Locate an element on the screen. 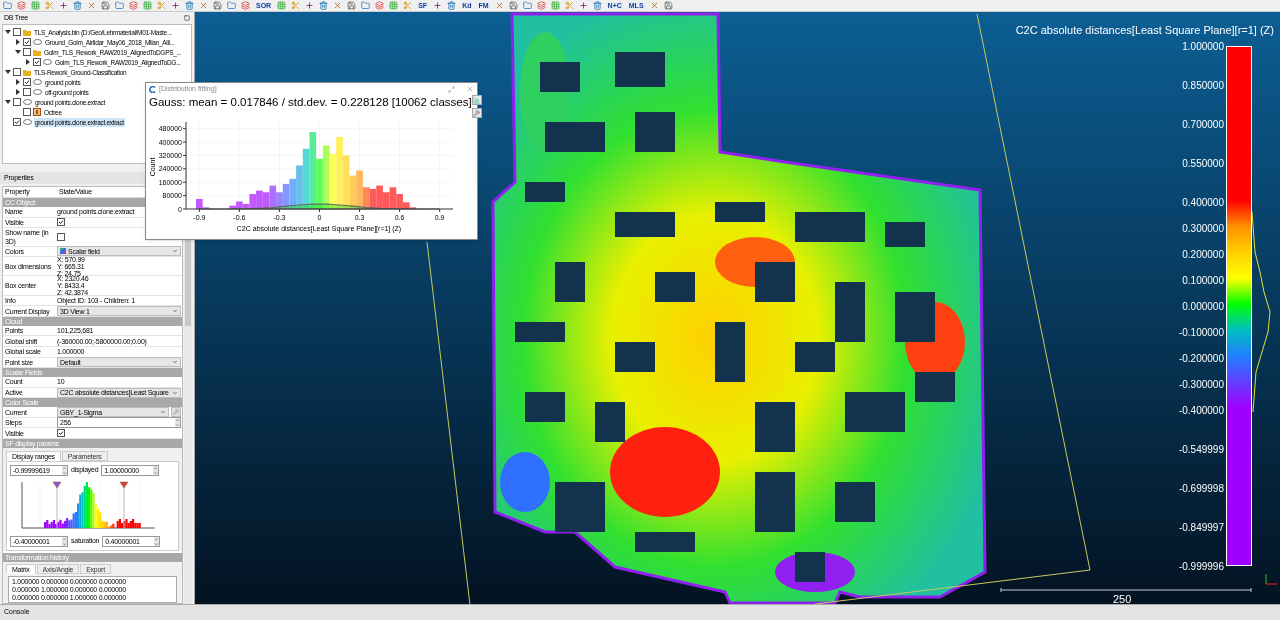  scale-label: 0.000000 is located at coordinates (1203, 307).